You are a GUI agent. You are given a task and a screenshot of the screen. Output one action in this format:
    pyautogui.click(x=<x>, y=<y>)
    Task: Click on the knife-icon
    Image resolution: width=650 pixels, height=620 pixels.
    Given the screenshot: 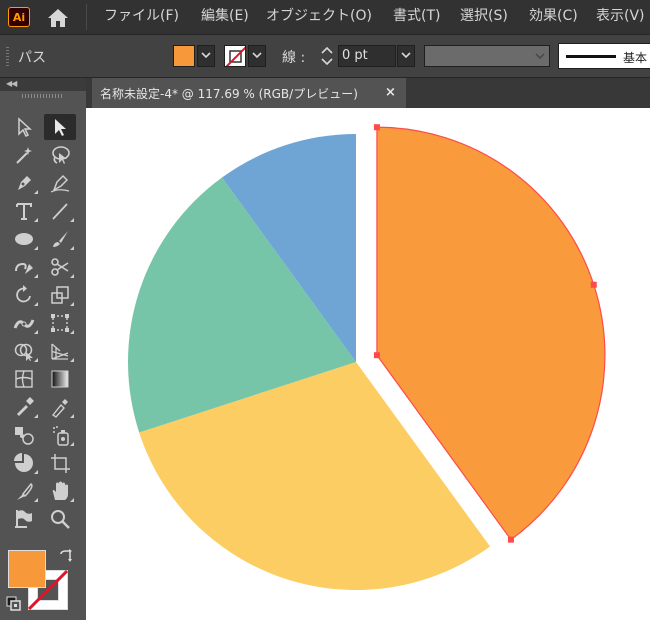 What is the action you would take?
    pyautogui.click(x=25, y=491)
    